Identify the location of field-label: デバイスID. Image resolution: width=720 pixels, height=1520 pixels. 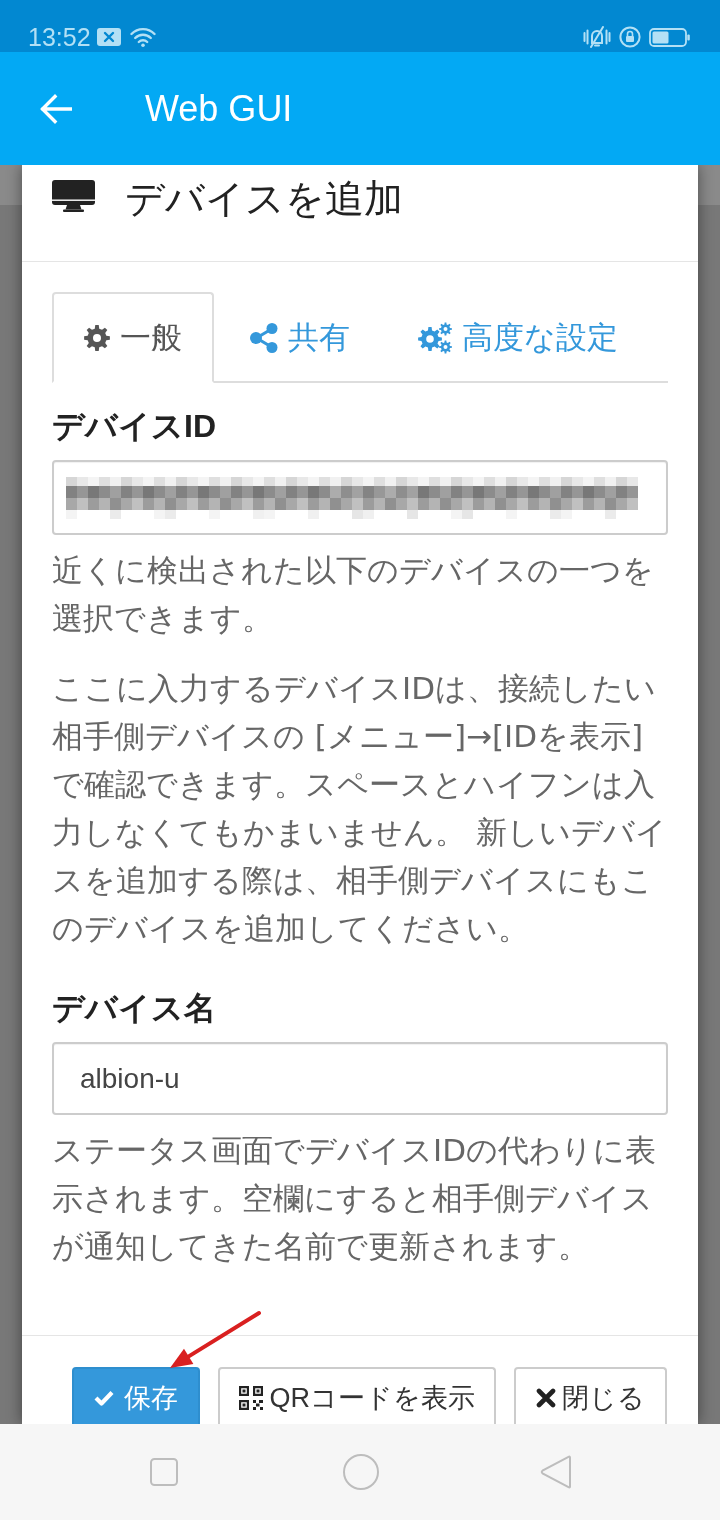
(134, 426).